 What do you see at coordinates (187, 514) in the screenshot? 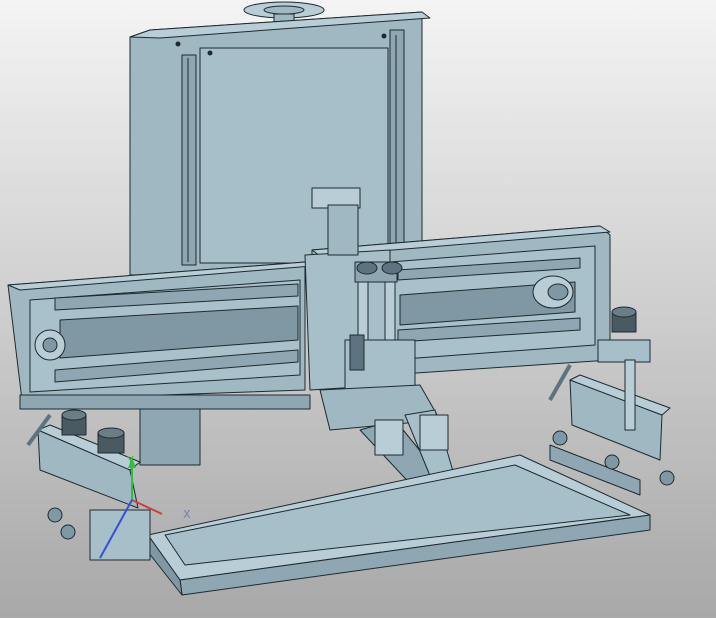
I see `x-axis-label: X` at bounding box center [187, 514].